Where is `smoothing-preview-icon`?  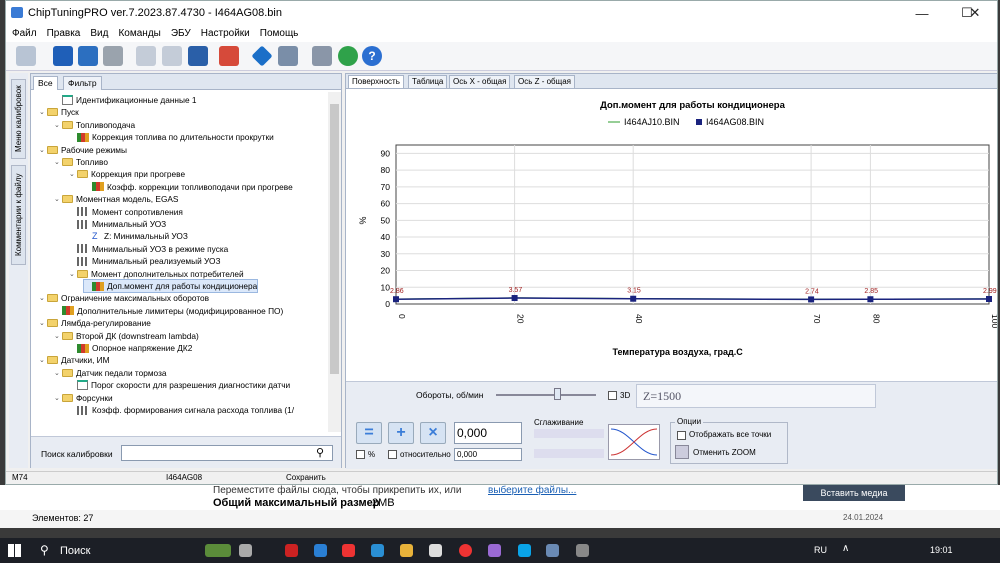 smoothing-preview-icon is located at coordinates (634, 442).